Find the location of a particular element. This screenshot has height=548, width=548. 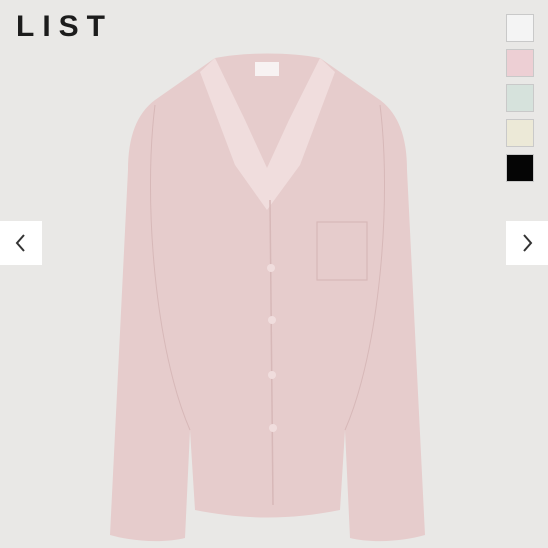

chevron-right-icon is located at coordinates (528, 243).